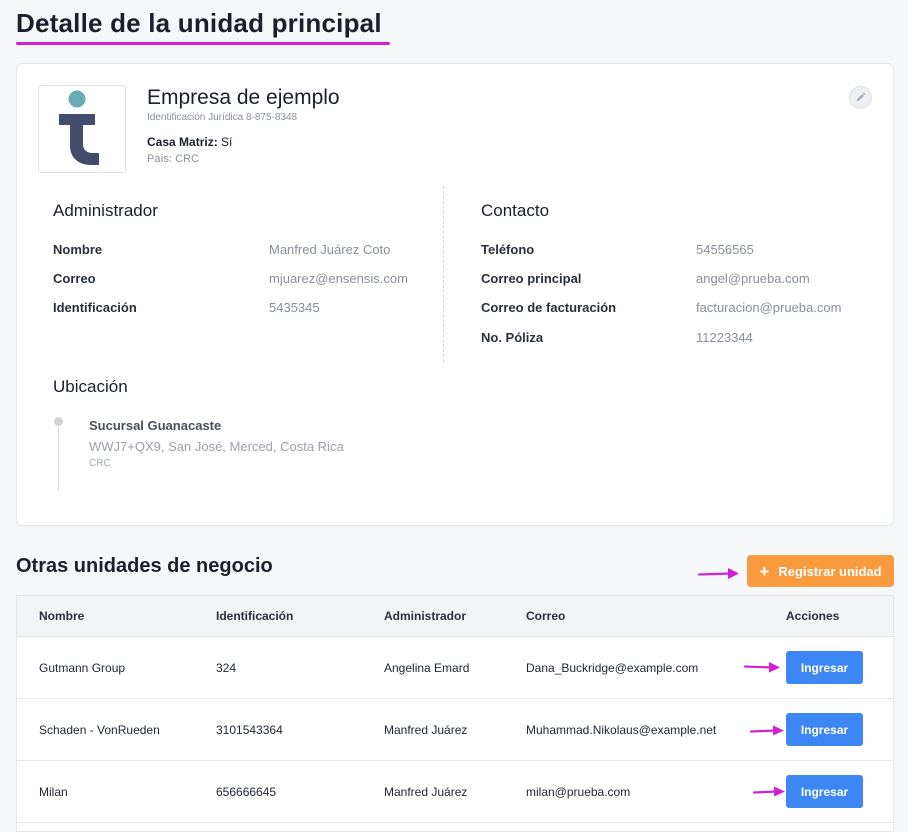 Image resolution: width=908 pixels, height=832 pixels. What do you see at coordinates (246, 792) in the screenshot?
I see `cell-identification: 656666645` at bounding box center [246, 792].